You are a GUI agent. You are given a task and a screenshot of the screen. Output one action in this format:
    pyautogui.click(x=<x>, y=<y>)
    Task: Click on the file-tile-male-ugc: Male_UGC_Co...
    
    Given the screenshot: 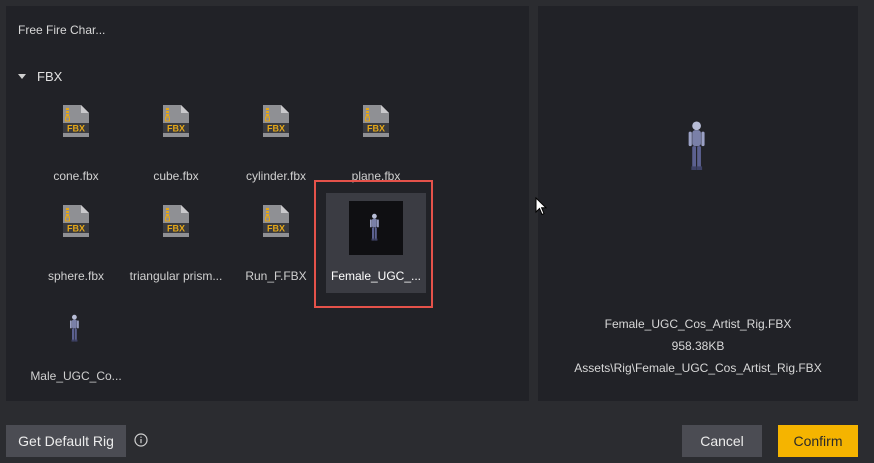 What is the action you would take?
    pyautogui.click(x=76, y=356)
    